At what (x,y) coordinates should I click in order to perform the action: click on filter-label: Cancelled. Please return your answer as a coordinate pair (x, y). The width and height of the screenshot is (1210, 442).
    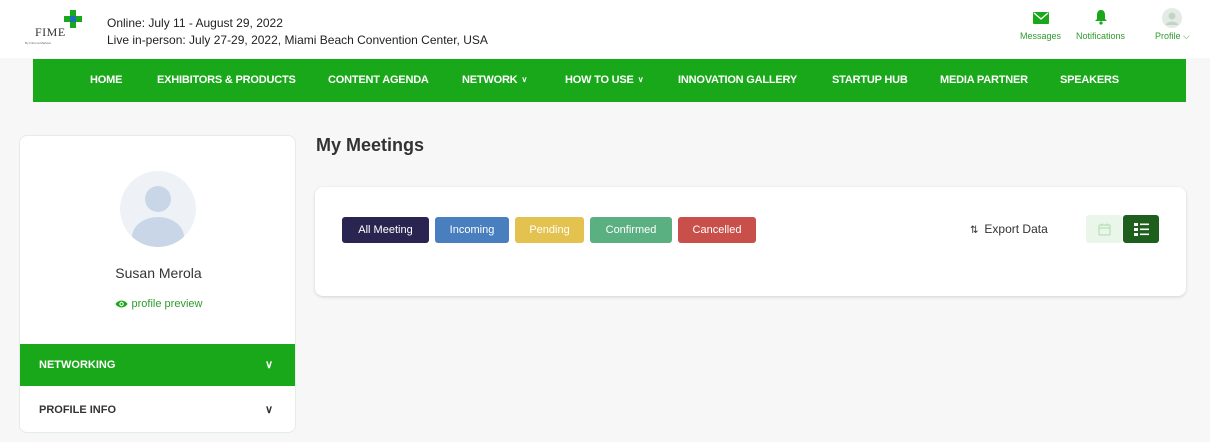
    Looking at the image, I should click on (717, 230).